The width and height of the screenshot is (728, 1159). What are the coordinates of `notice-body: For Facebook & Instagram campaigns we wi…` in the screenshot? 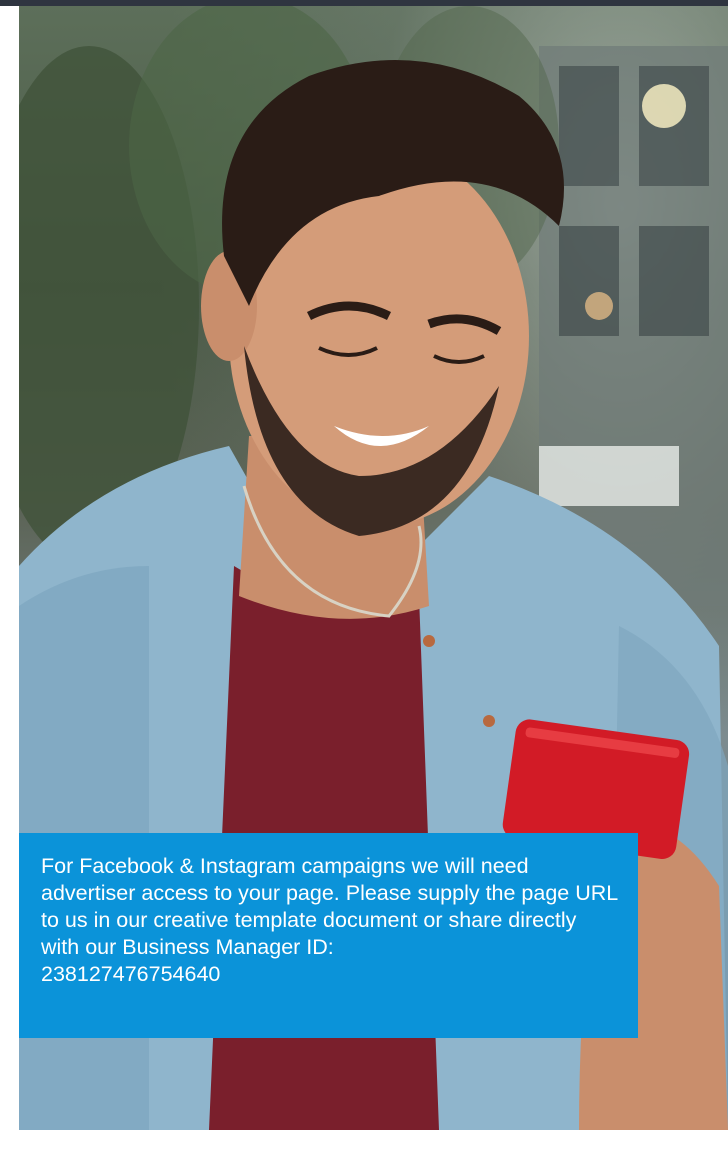 It's located at (329, 906).